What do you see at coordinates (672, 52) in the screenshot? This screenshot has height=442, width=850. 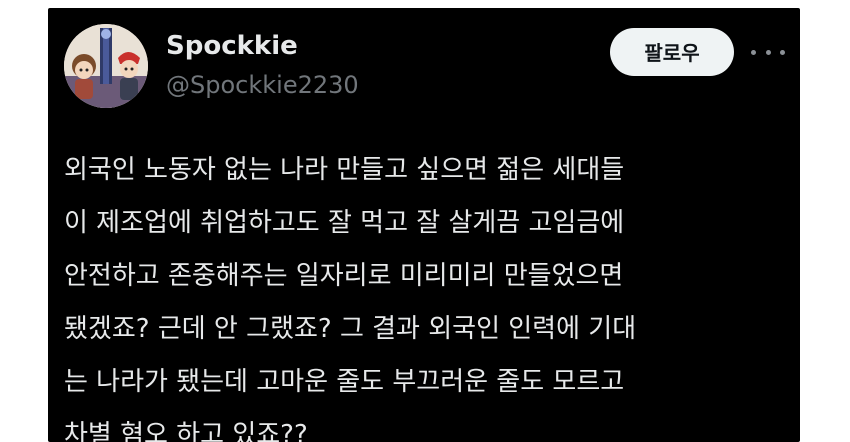 I see `follow-button: 팔로우` at bounding box center [672, 52].